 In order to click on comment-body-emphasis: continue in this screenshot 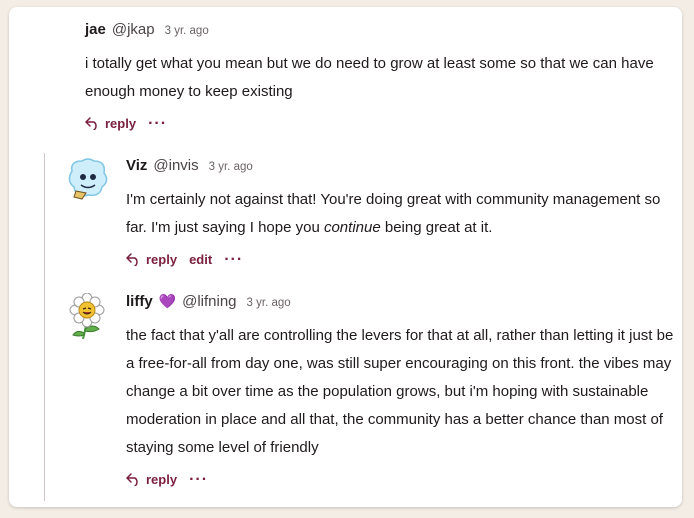, I will do `click(352, 227)`.